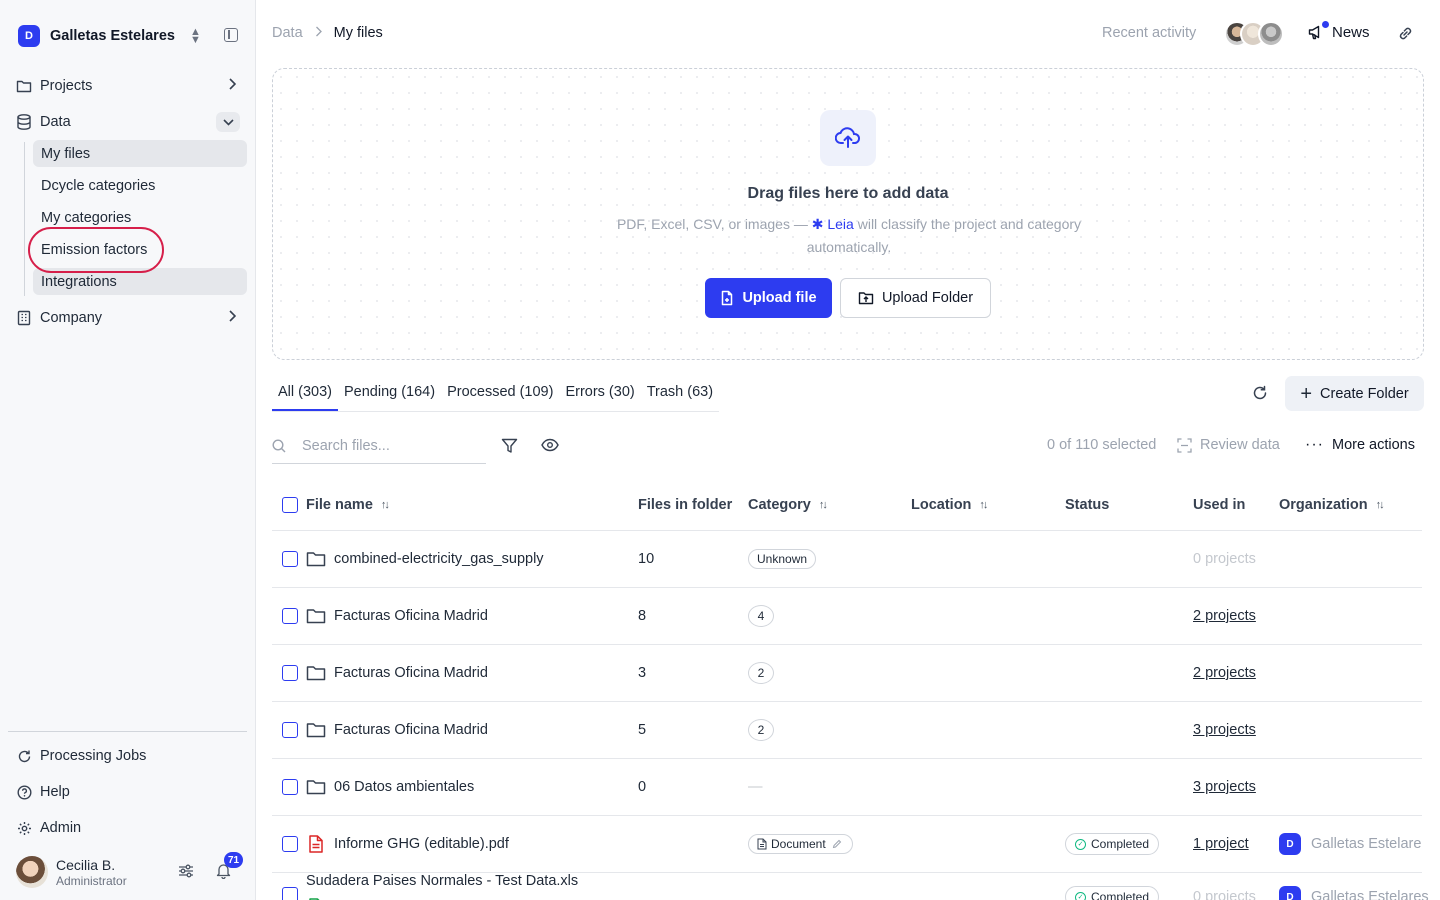 Image resolution: width=1440 pixels, height=900 pixels. What do you see at coordinates (685, 505) in the screenshot?
I see `column-files-in-folder: Files in folder` at bounding box center [685, 505].